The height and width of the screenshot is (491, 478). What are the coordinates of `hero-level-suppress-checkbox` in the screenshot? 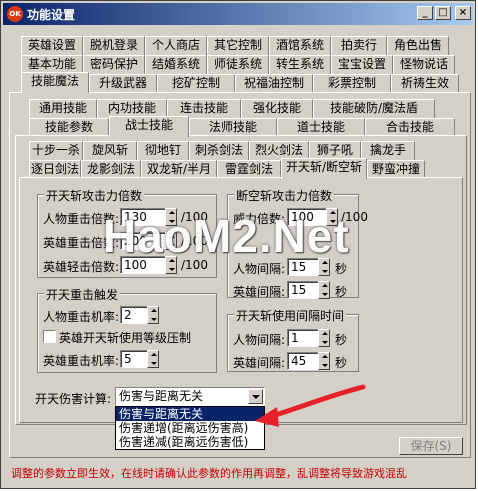 It's located at (49, 336).